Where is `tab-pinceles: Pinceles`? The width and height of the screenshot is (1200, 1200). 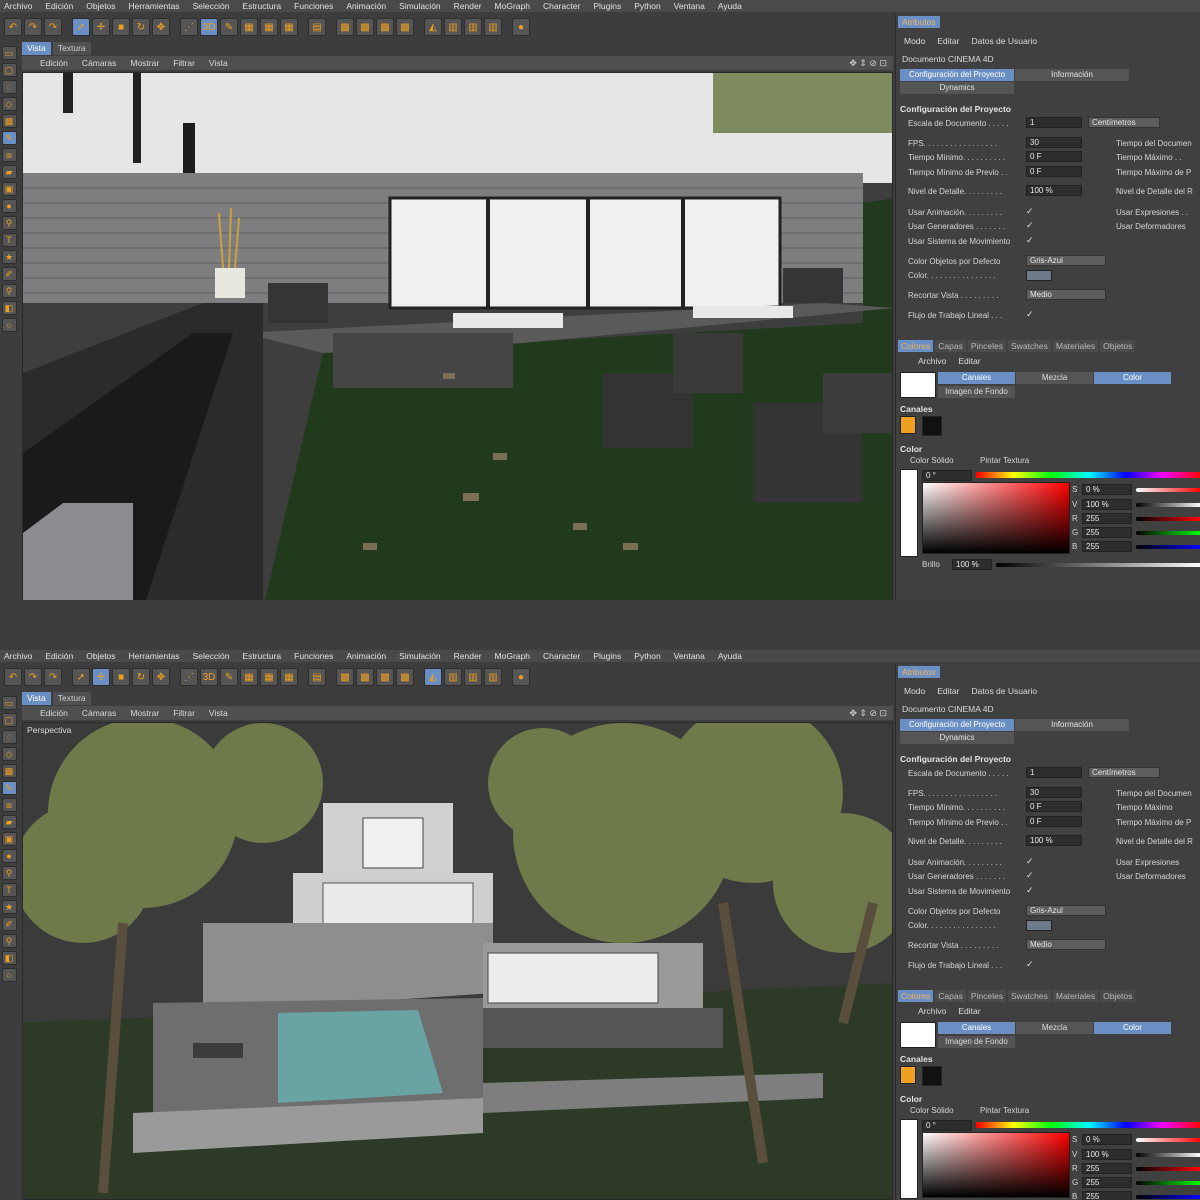
tab-pinceles: Pinceles is located at coordinates (987, 346).